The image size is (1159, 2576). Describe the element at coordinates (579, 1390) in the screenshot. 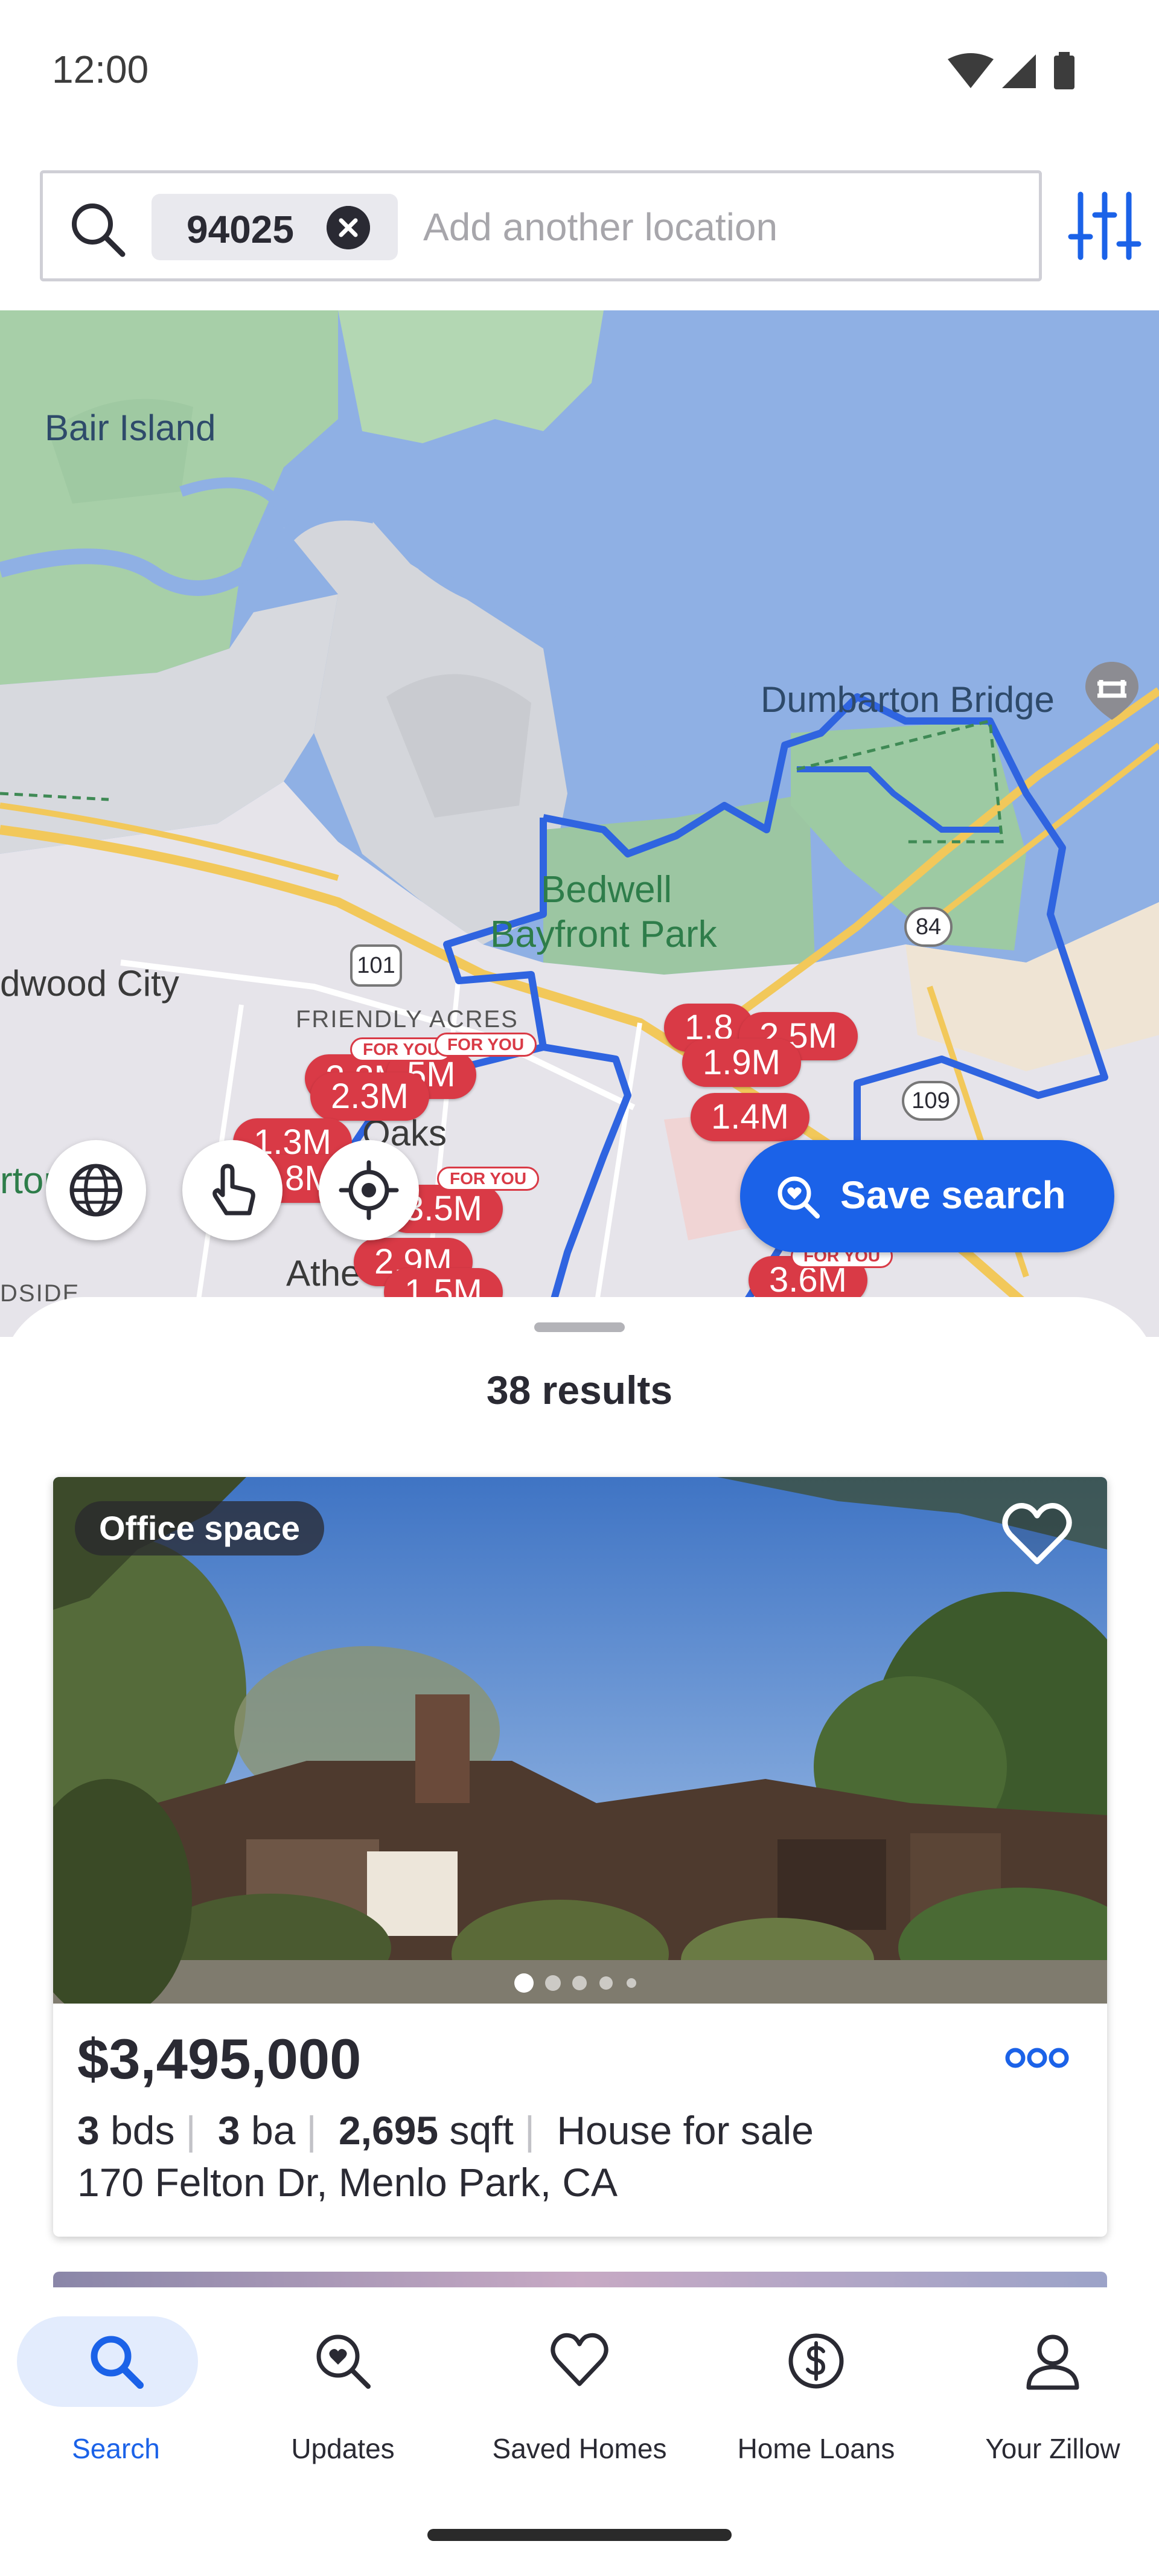

I see `results-count: 38 results` at that location.